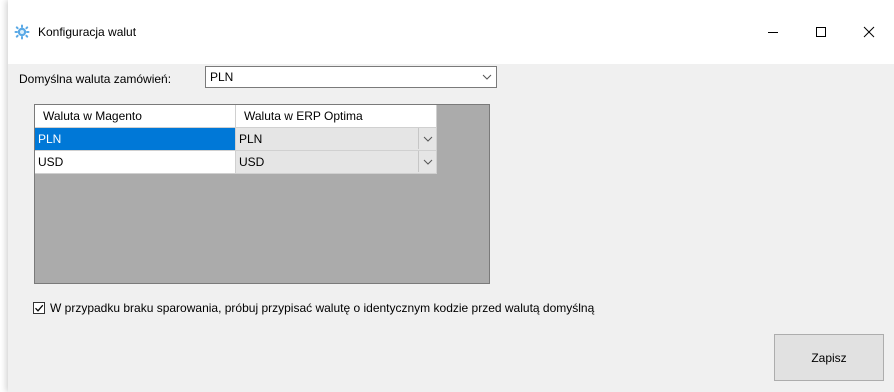 This screenshot has width=894, height=392. What do you see at coordinates (135, 139) in the screenshot?
I see `magento-currency-cell: PLN` at bounding box center [135, 139].